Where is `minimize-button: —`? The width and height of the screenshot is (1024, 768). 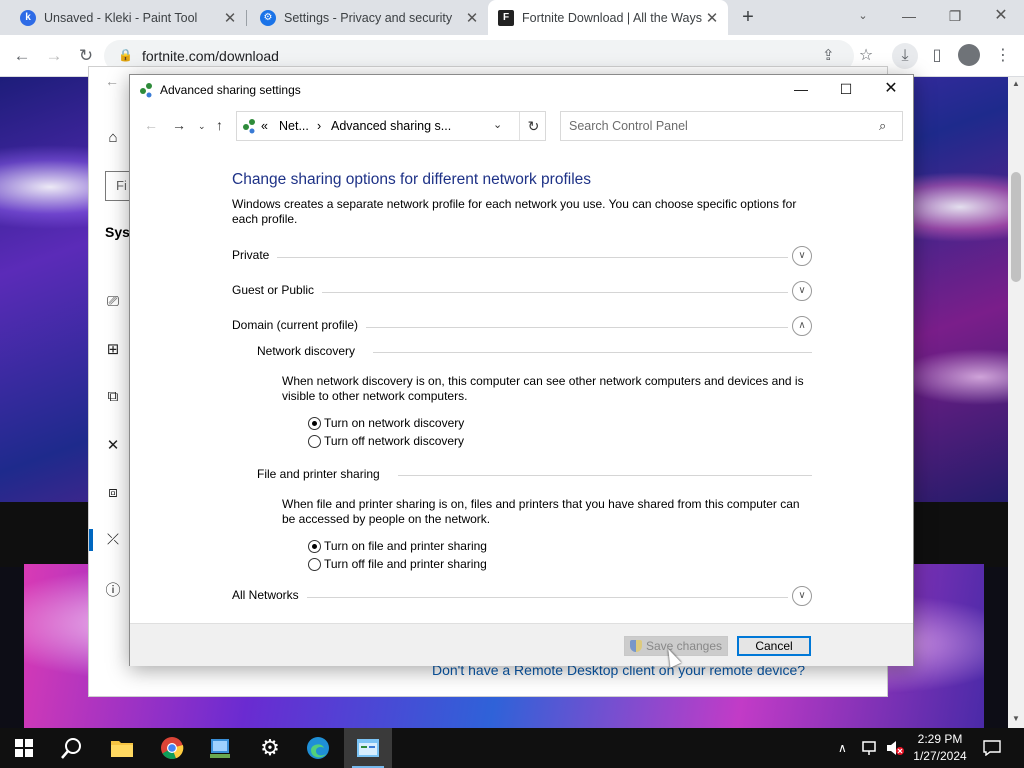 minimize-button: — is located at coordinates (909, 17).